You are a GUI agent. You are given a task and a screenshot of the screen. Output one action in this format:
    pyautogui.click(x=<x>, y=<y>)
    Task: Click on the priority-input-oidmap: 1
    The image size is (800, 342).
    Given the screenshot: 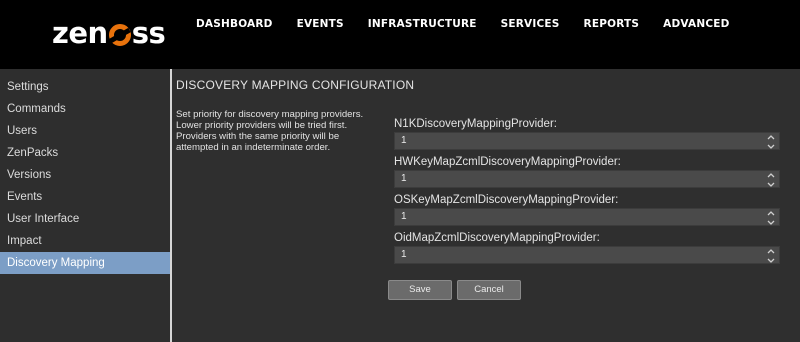 What is the action you would take?
    pyautogui.click(x=587, y=255)
    